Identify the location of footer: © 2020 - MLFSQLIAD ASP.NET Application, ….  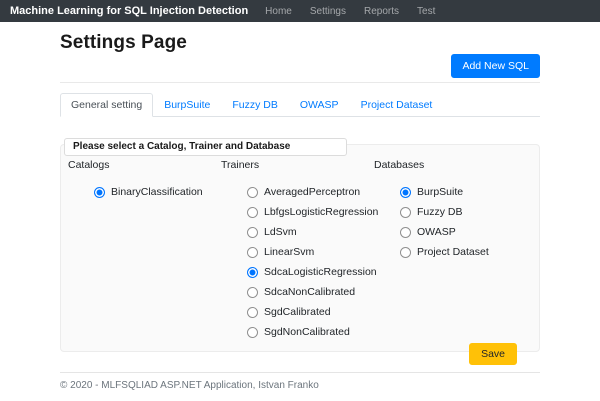
(300, 381).